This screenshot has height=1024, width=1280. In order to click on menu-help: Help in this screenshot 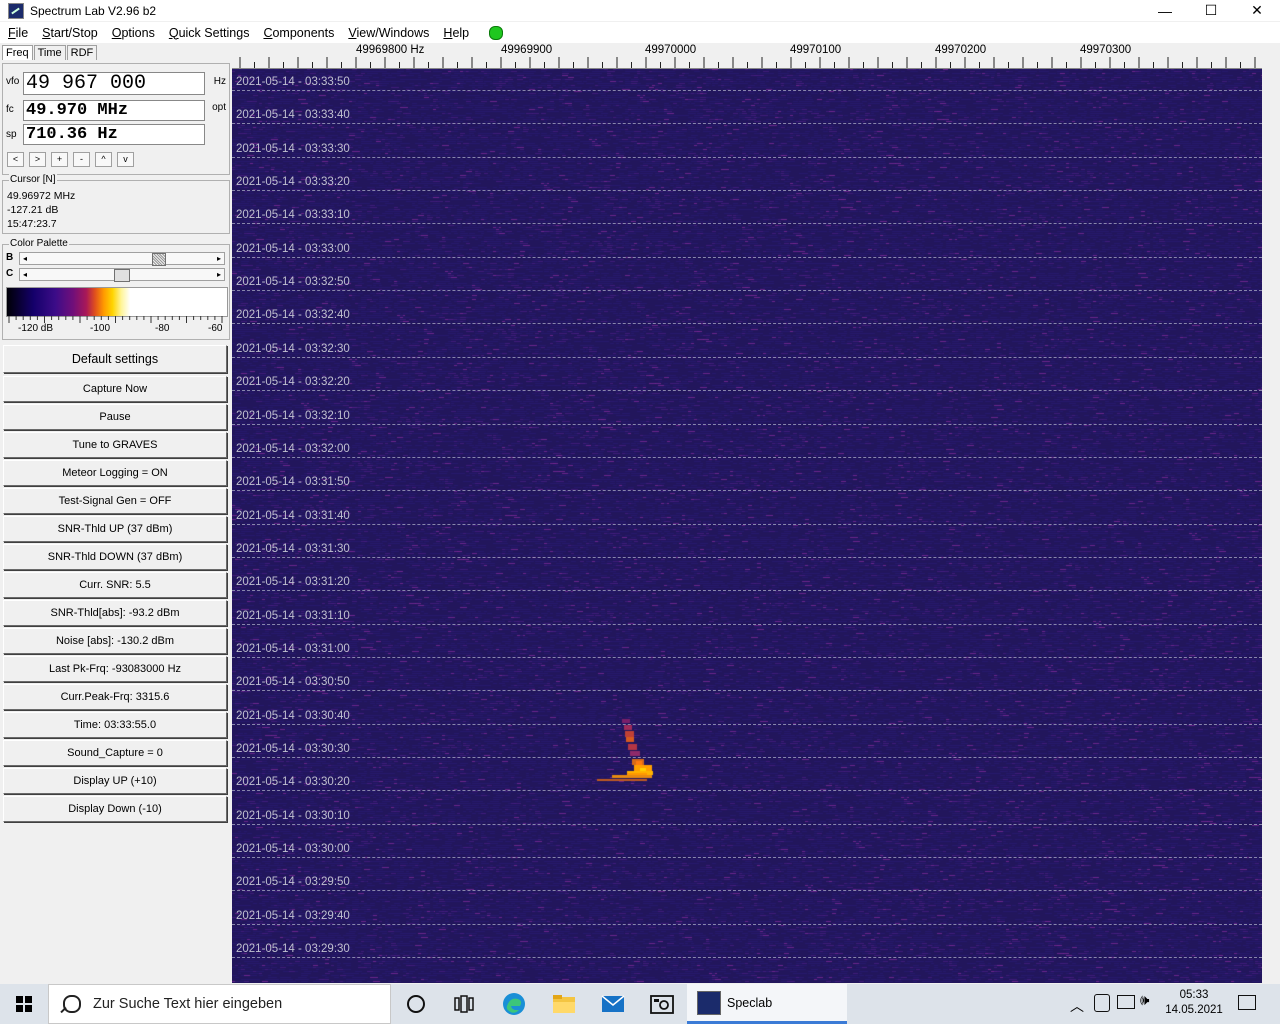, I will do `click(456, 33)`.